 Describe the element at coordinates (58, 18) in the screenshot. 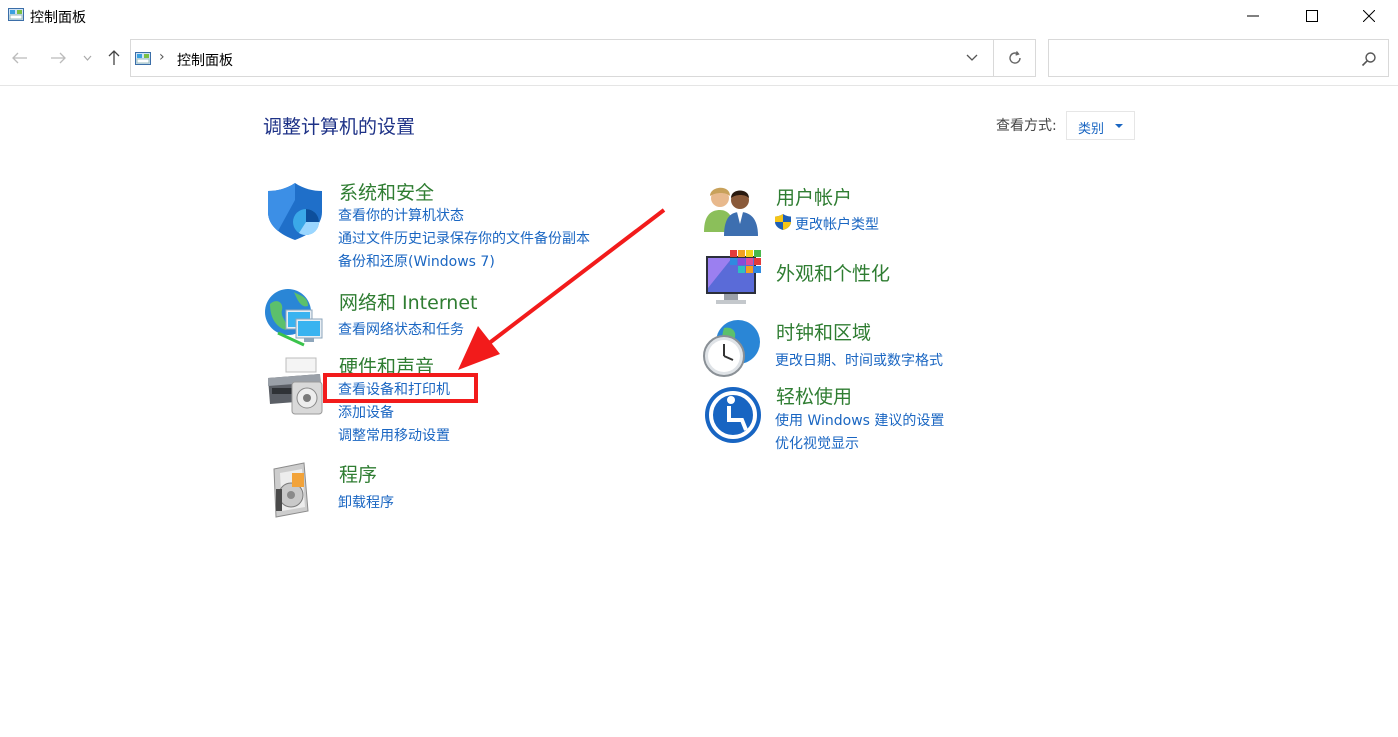

I see `window-title: 控制面板` at that location.